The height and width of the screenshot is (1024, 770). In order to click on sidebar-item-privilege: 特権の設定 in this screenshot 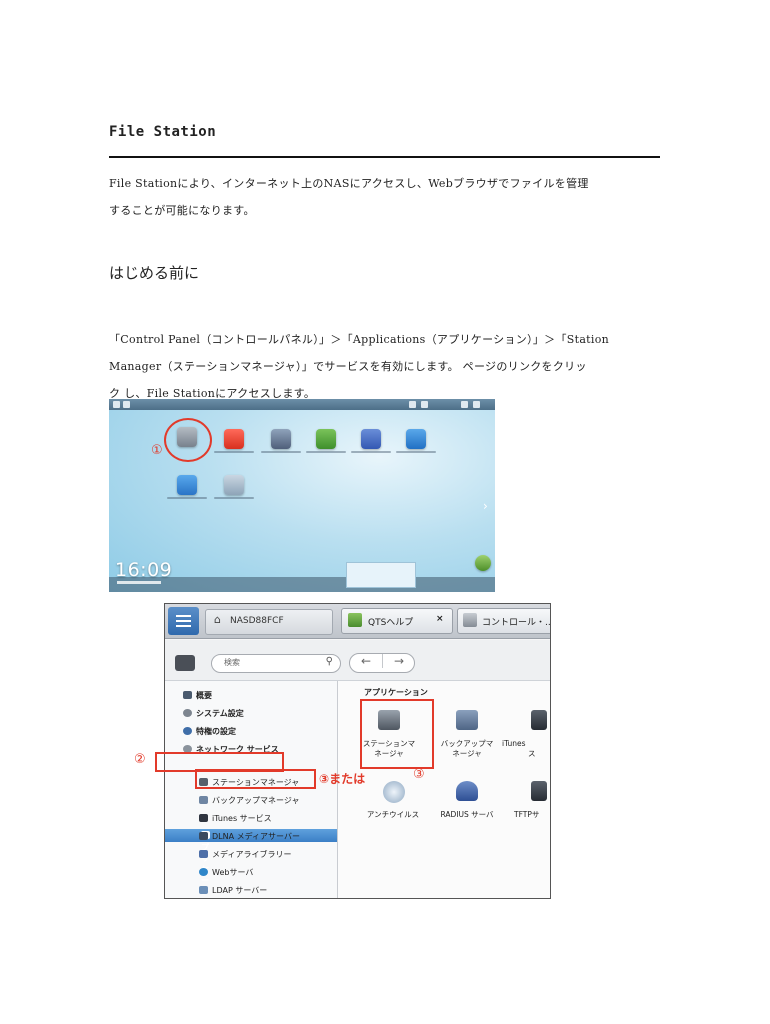, I will do `click(209, 731)`.